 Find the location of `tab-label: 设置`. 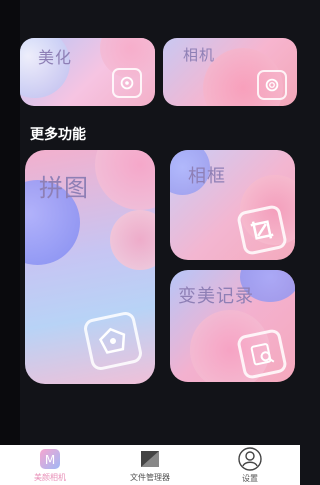

tab-label: 设置 is located at coordinates (250, 478).